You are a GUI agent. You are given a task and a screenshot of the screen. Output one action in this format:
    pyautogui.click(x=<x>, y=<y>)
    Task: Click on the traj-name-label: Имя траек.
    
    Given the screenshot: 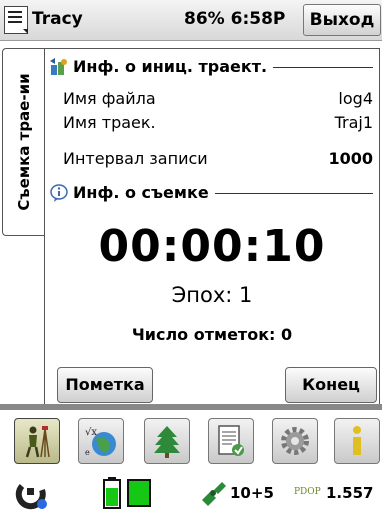 What is the action you would take?
    pyautogui.click(x=109, y=122)
    